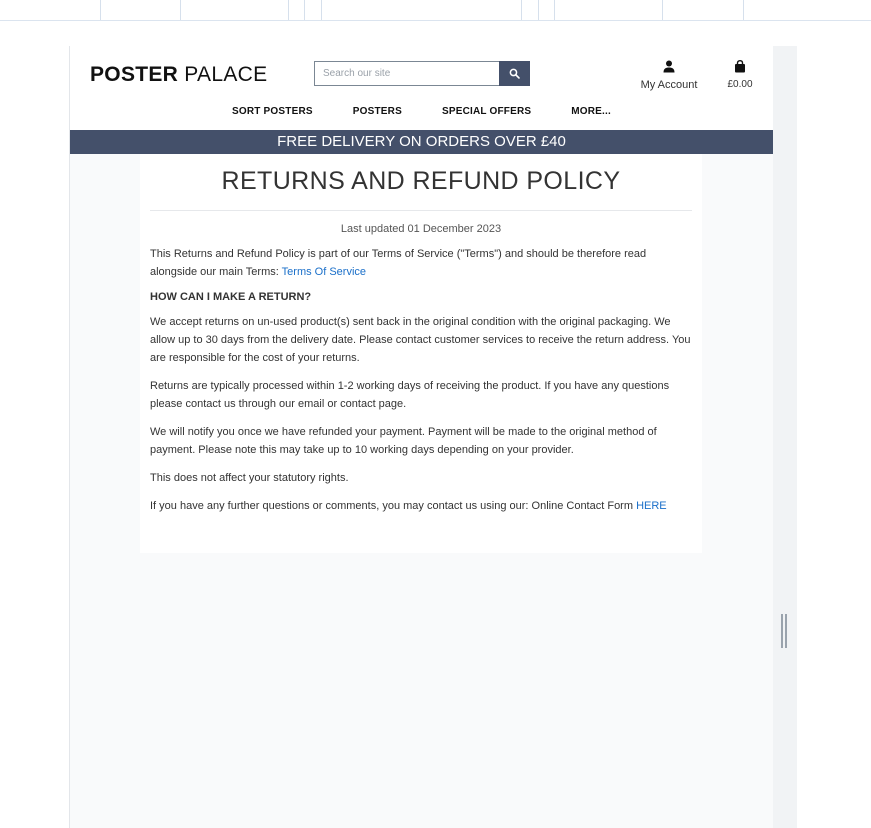 The height and width of the screenshot is (828, 871). What do you see at coordinates (740, 84) in the screenshot?
I see `basket-total: £0.00` at bounding box center [740, 84].